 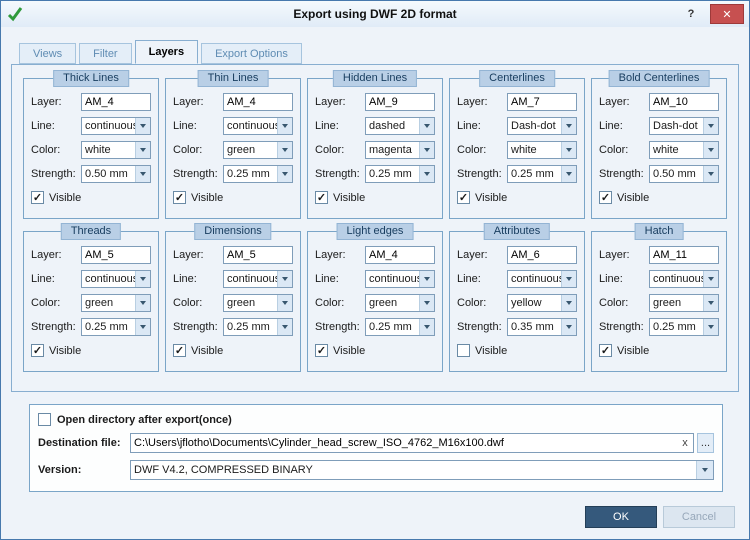 I want to click on cancel-button: Cancel, so click(x=699, y=517).